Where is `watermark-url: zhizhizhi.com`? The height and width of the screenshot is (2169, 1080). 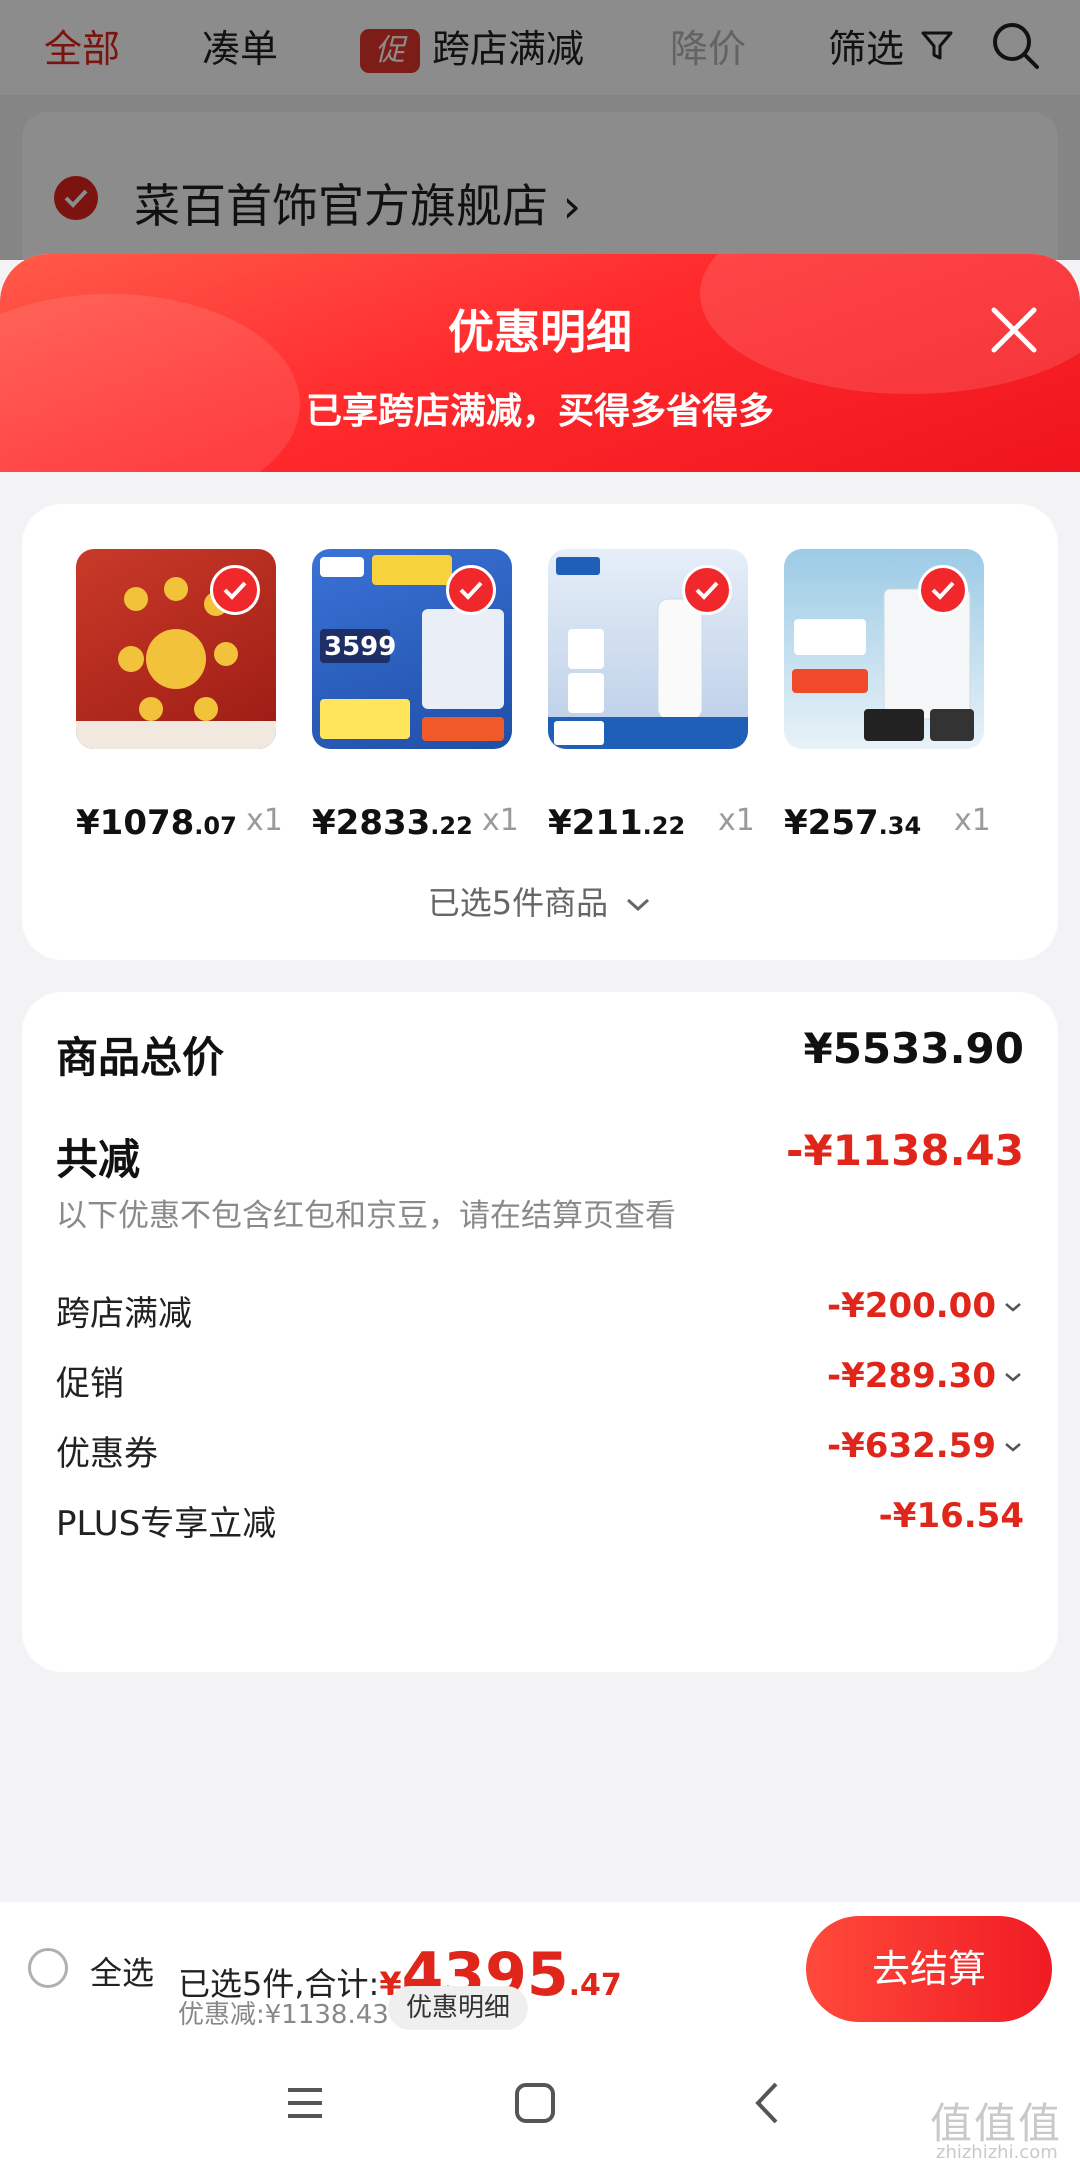
watermark-url: zhizhizhi.com is located at coordinates (997, 2152).